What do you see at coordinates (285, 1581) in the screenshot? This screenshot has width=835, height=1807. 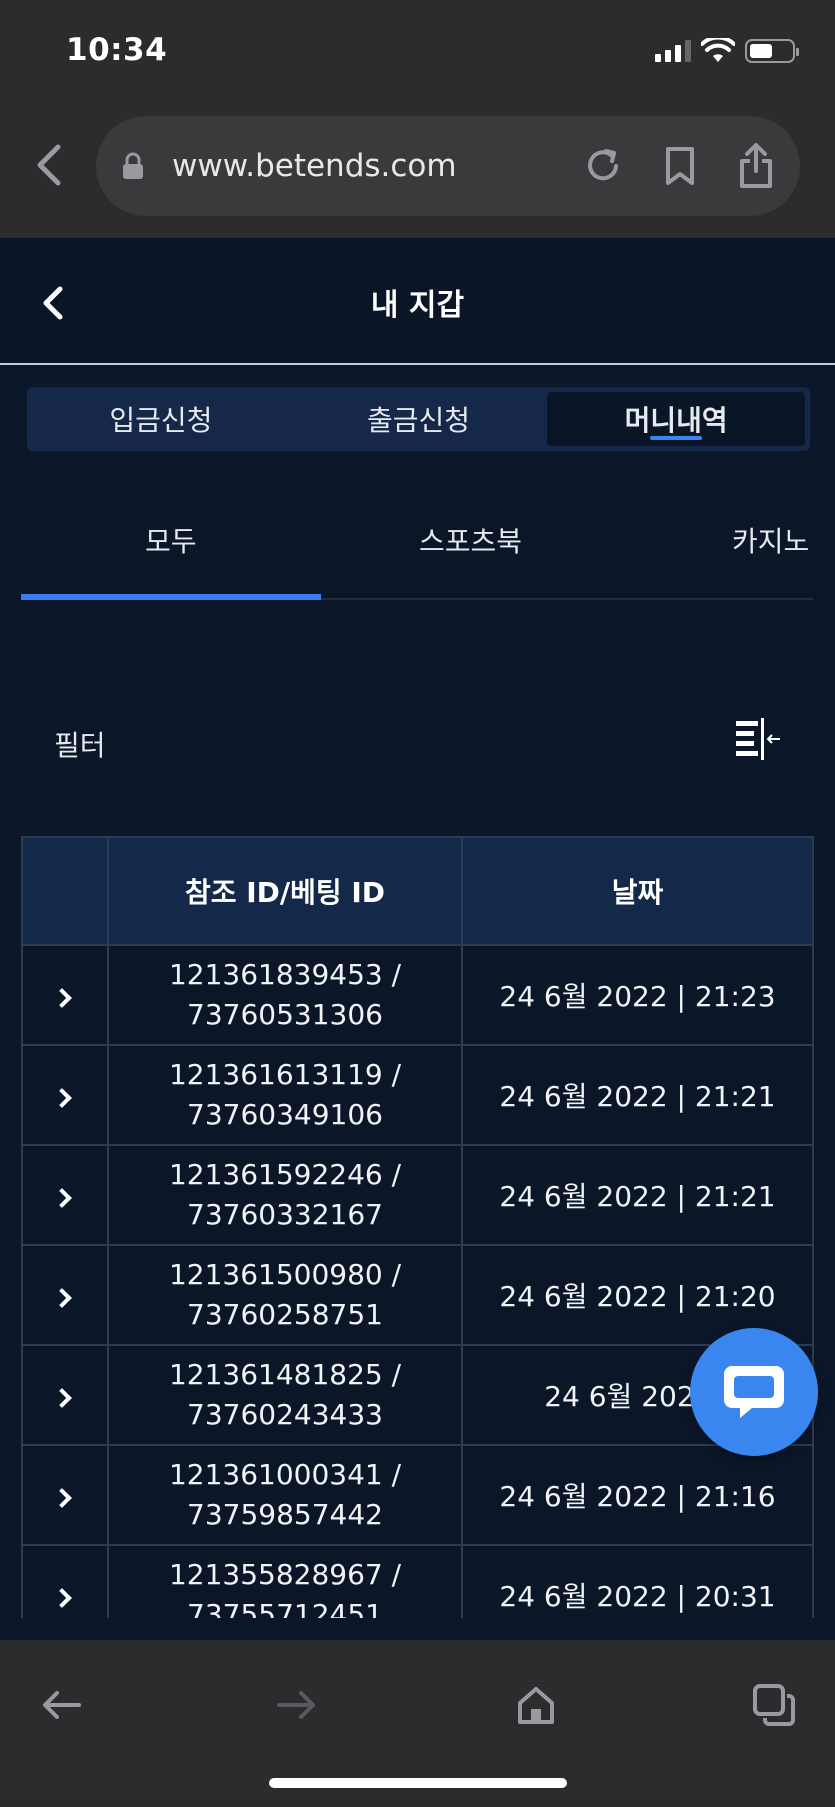 I see `ref-cell: 121355828967 /73755712451` at bounding box center [285, 1581].